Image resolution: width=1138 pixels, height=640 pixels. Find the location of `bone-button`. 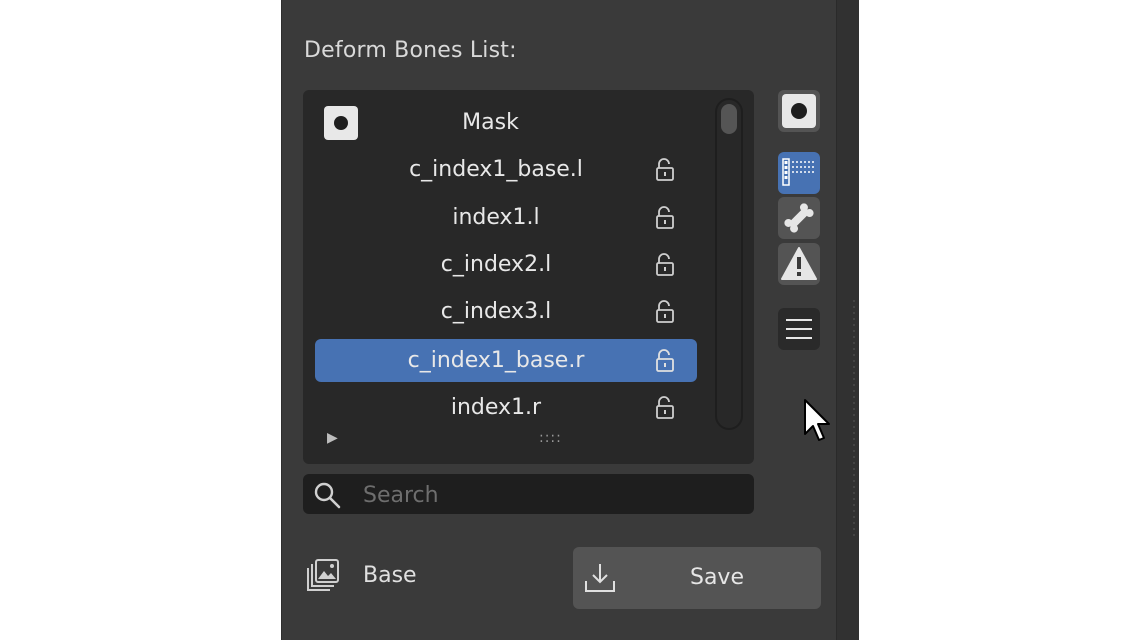

bone-button is located at coordinates (799, 218).